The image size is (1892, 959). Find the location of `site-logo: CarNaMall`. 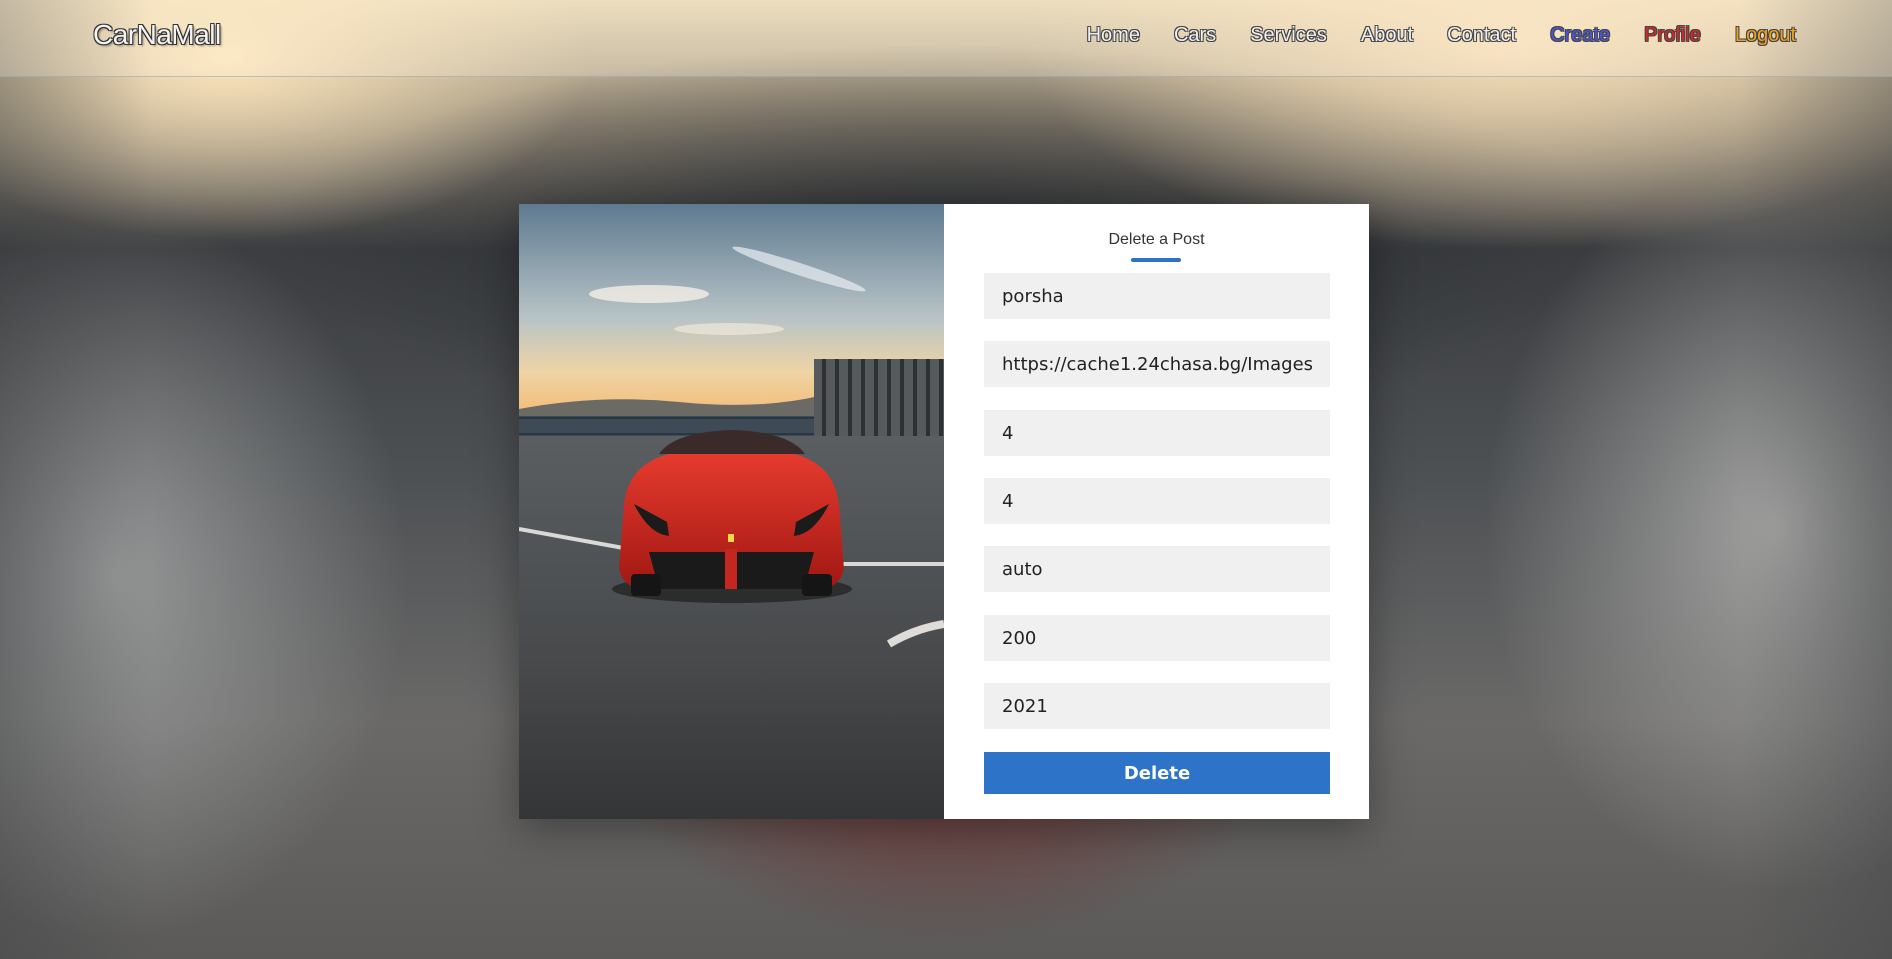

site-logo: CarNaMall is located at coordinates (157, 35).